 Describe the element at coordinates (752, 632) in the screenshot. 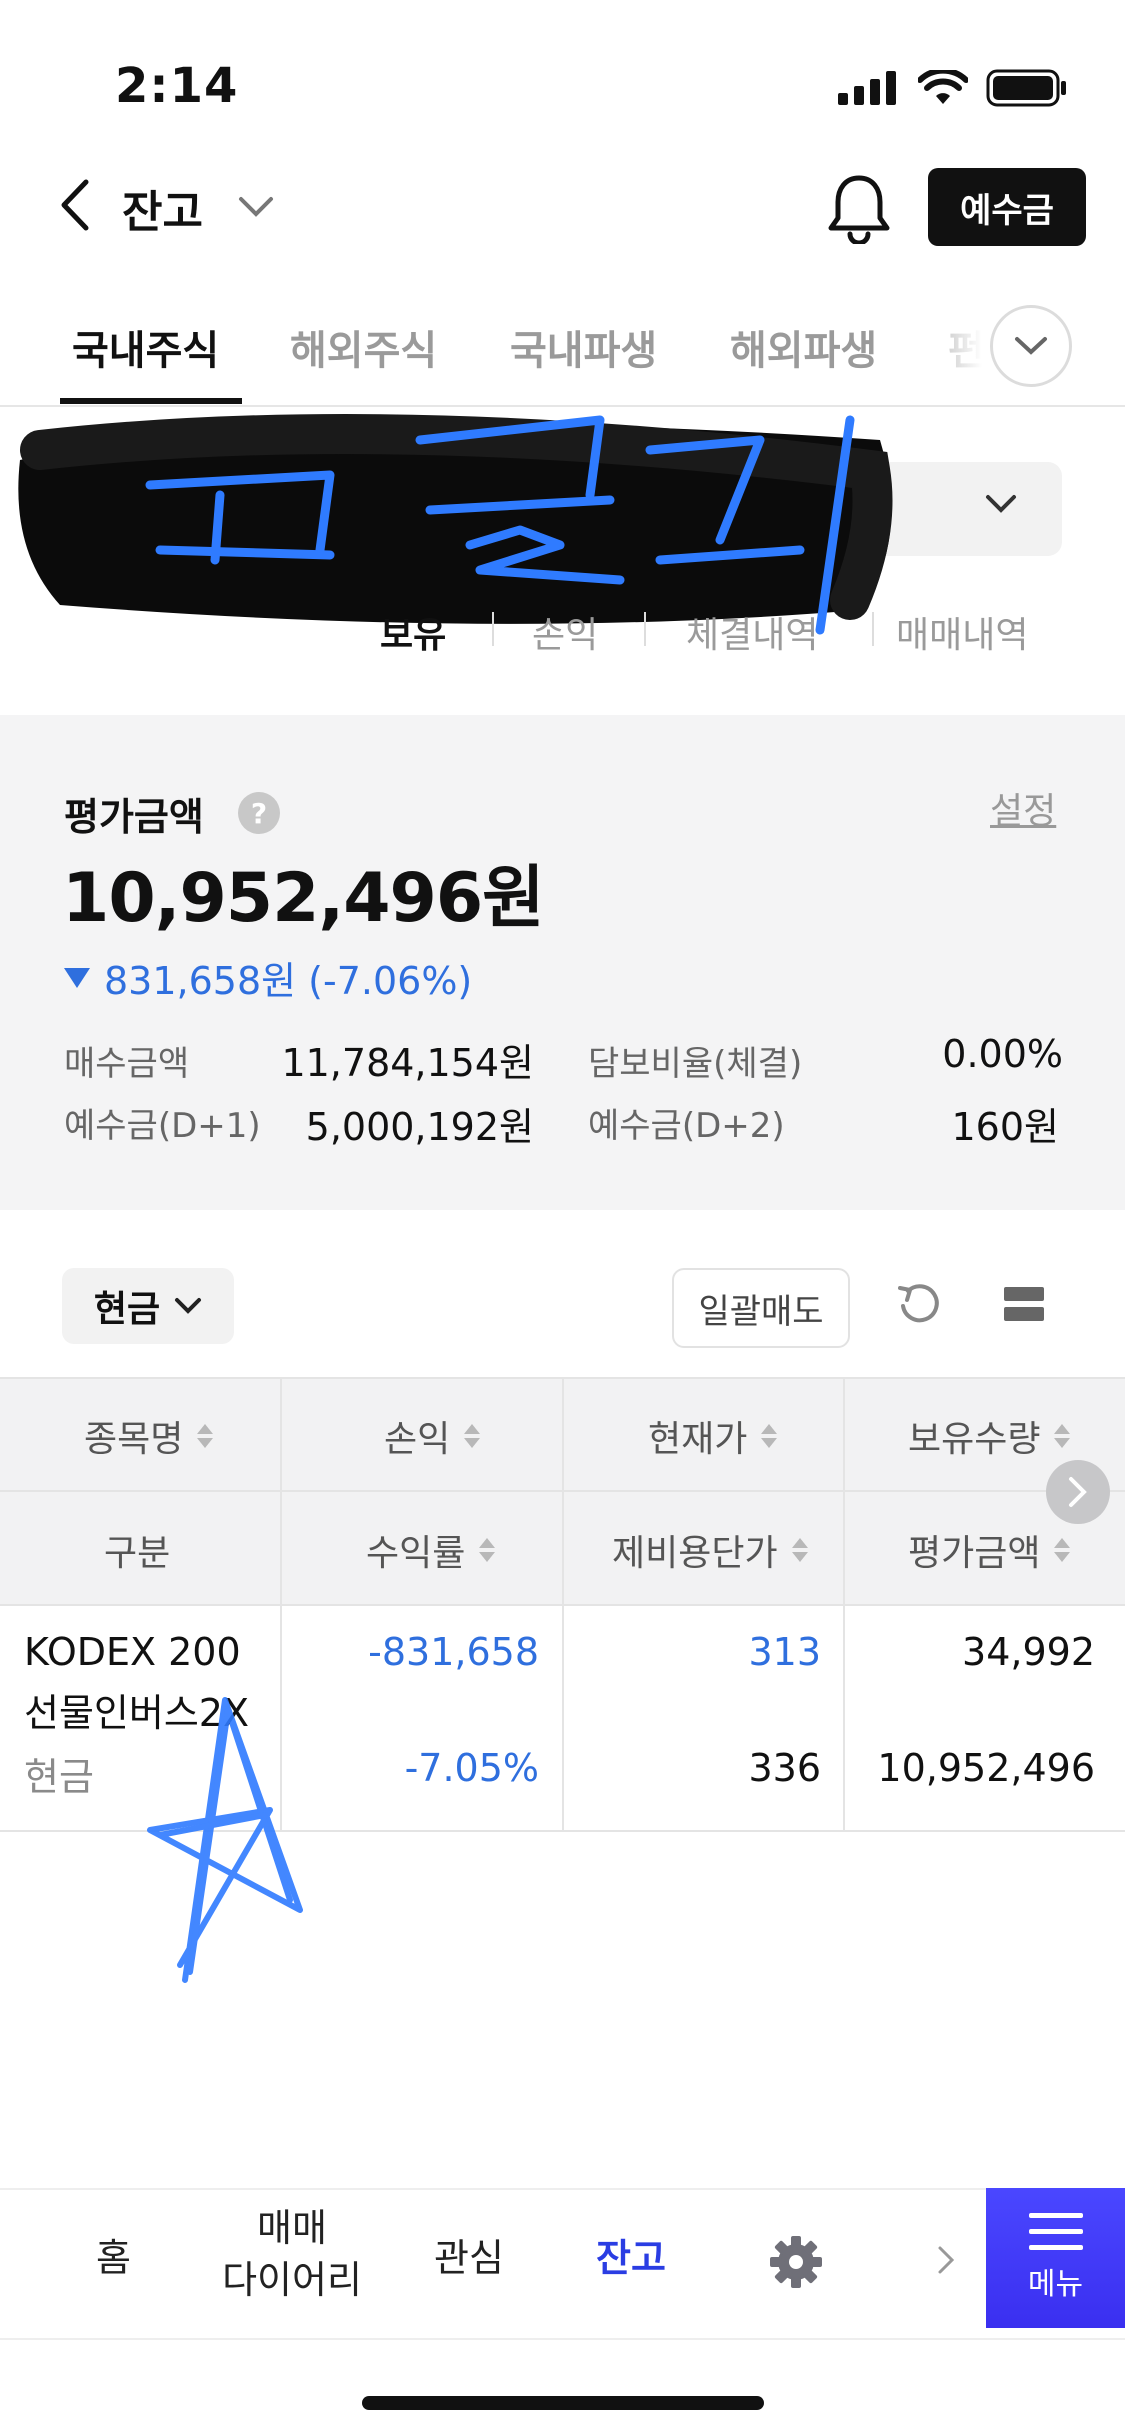

I see `subtab-executions: 체결내역` at that location.